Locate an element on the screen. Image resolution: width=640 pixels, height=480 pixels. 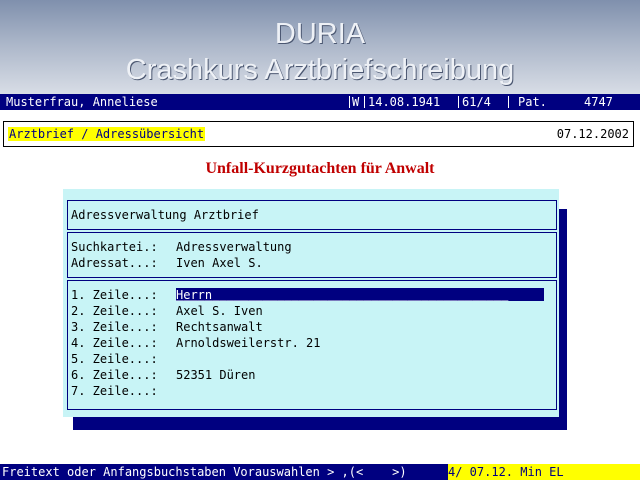
screen-title: Arztbrief / Adressübersicht is located at coordinates (107, 134).